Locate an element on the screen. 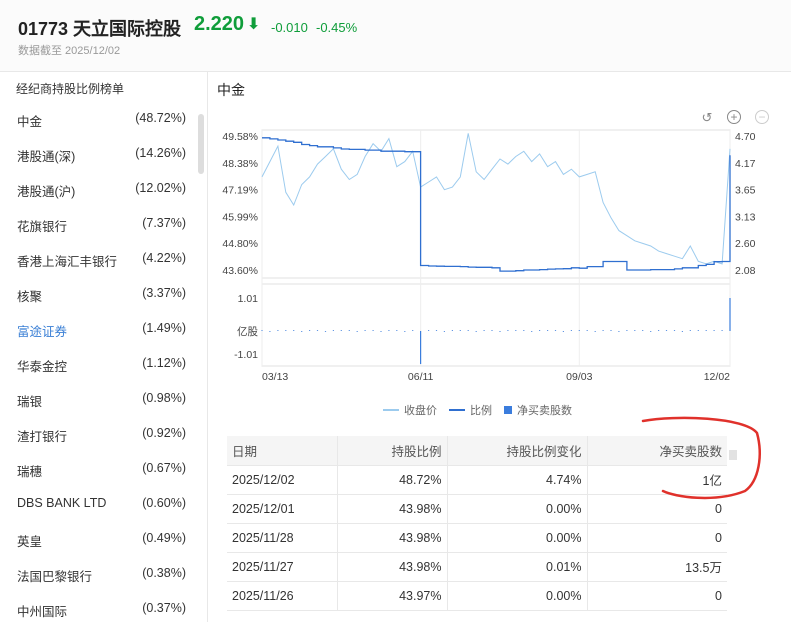  sidebar-item-broker: 瑞银 (0.98%) is located at coordinates (98, 399).